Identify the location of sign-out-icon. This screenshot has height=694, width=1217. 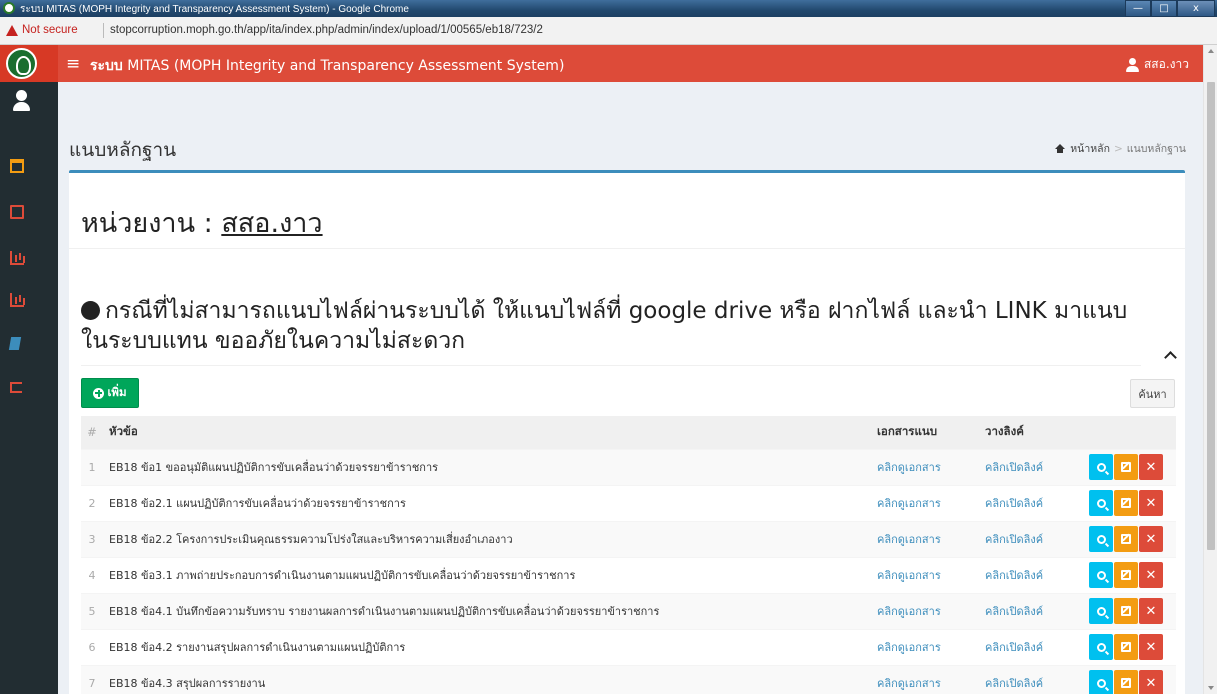
(16, 387).